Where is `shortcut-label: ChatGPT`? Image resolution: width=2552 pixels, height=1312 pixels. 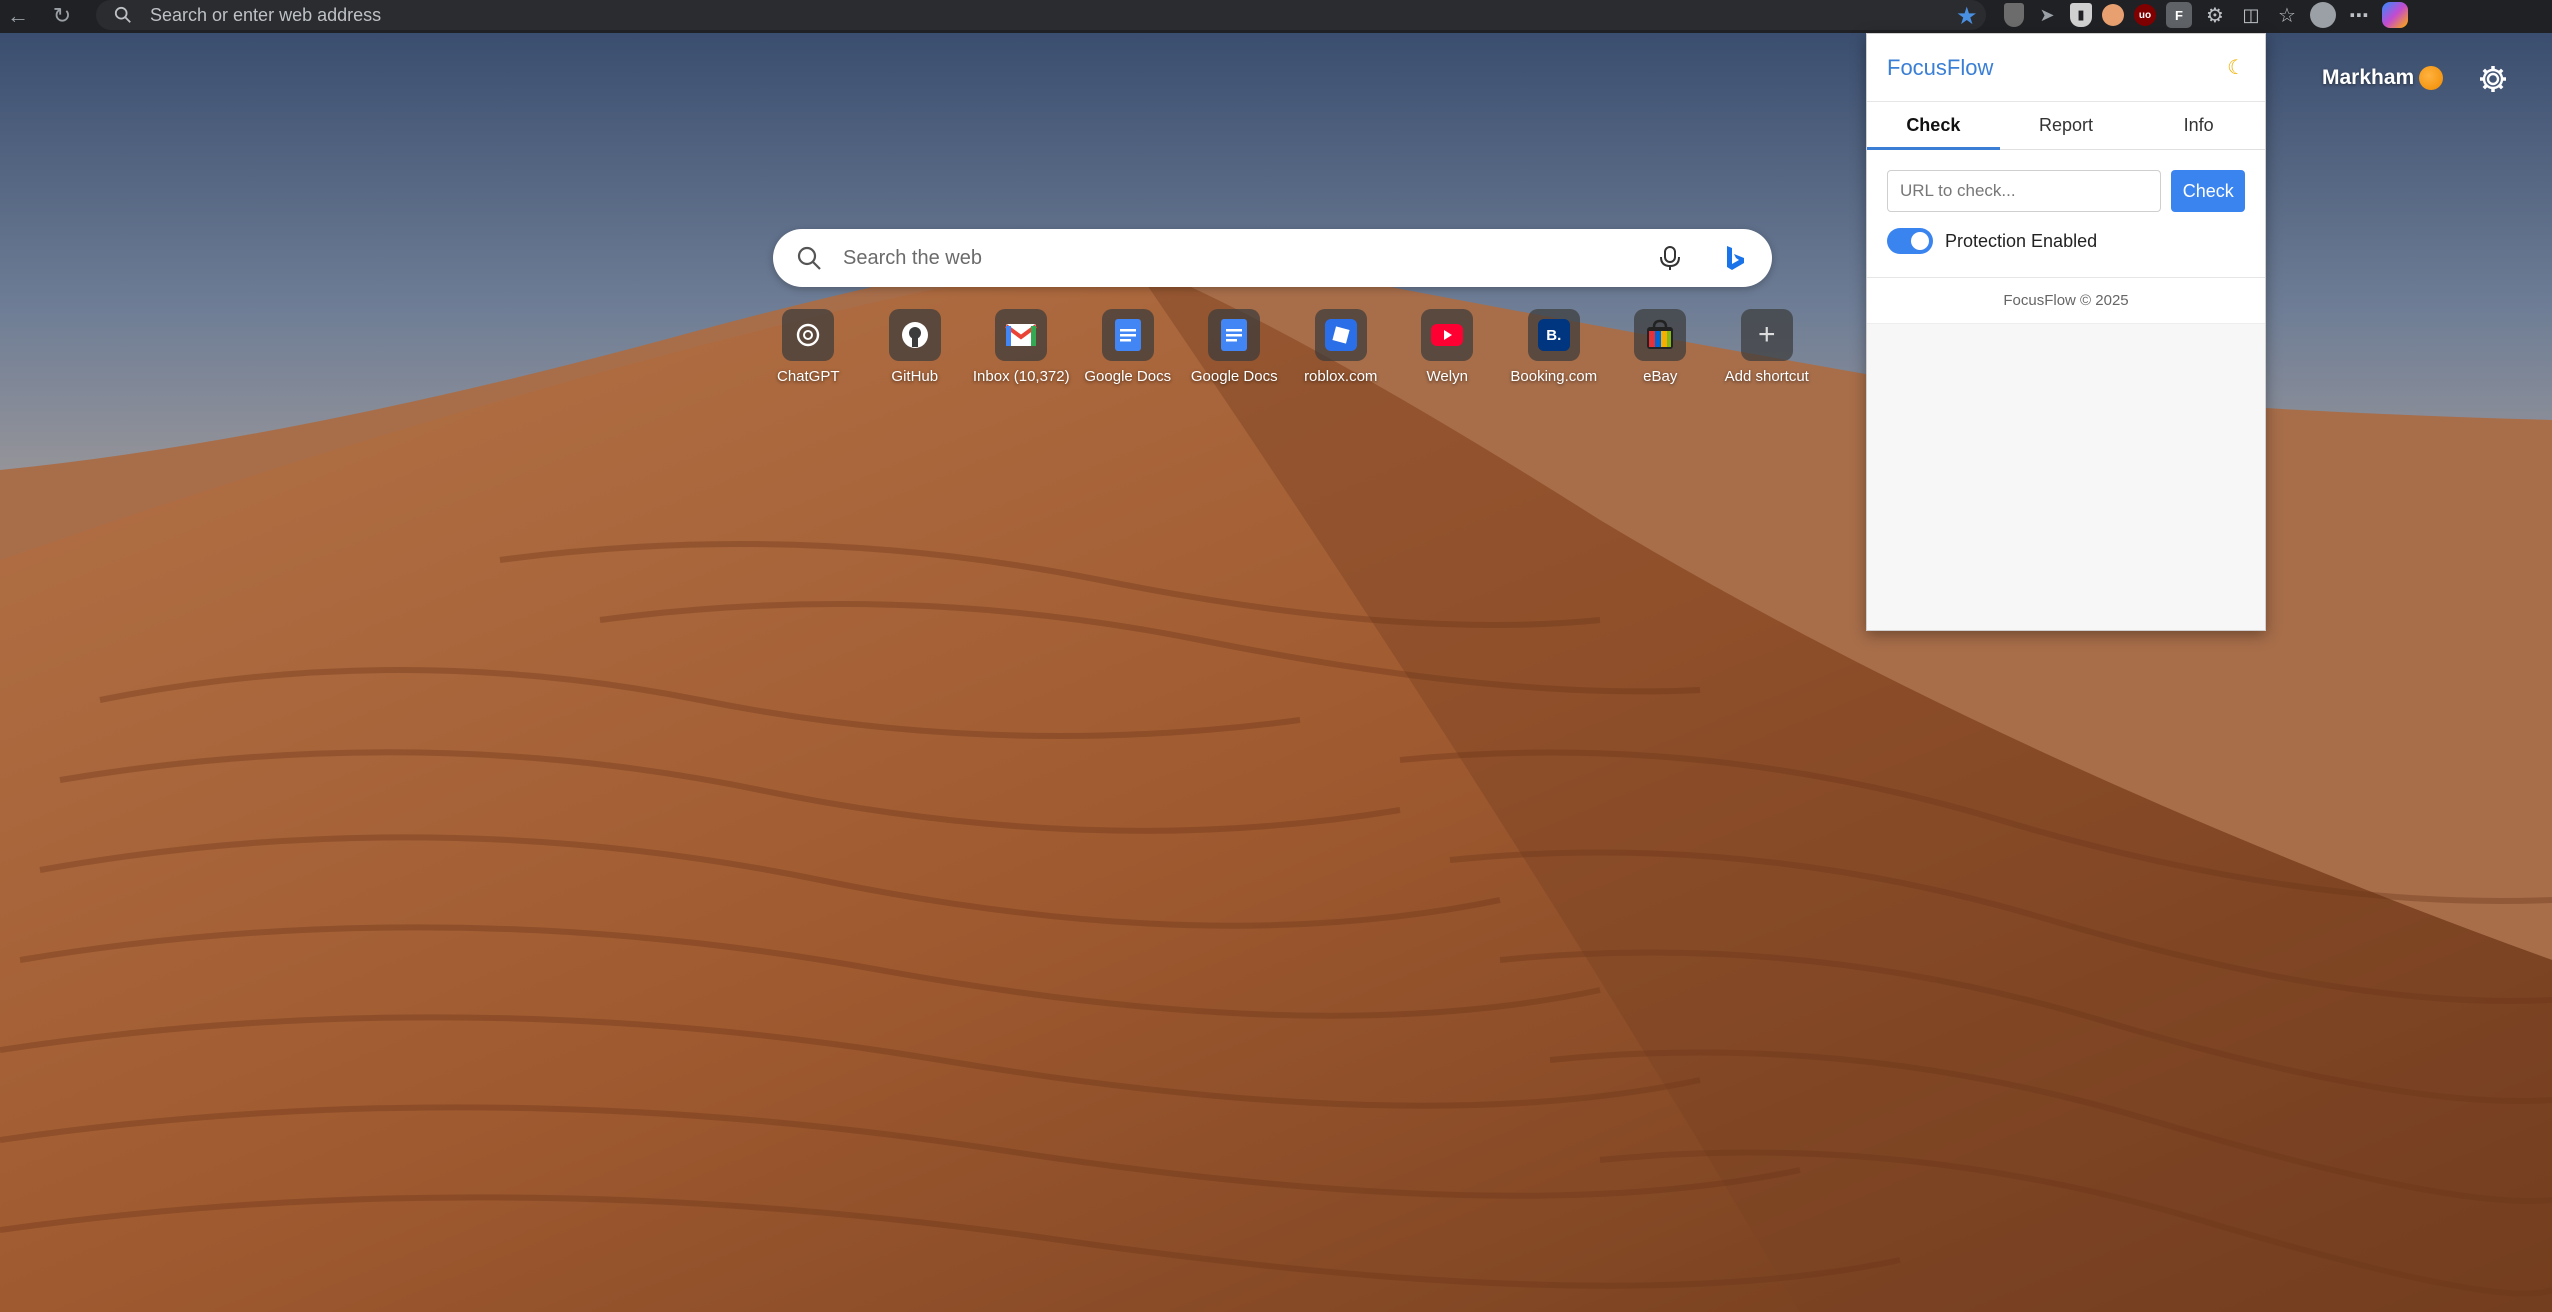
shortcut-label: ChatGPT is located at coordinates (808, 376).